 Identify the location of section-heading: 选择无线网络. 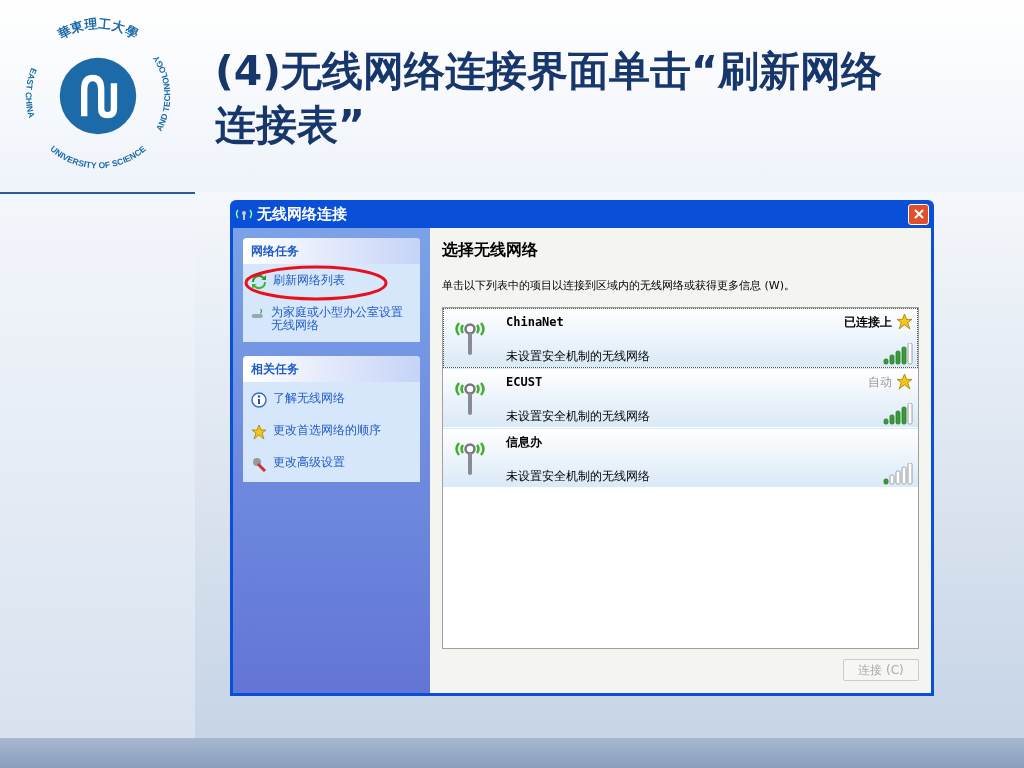
(490, 250).